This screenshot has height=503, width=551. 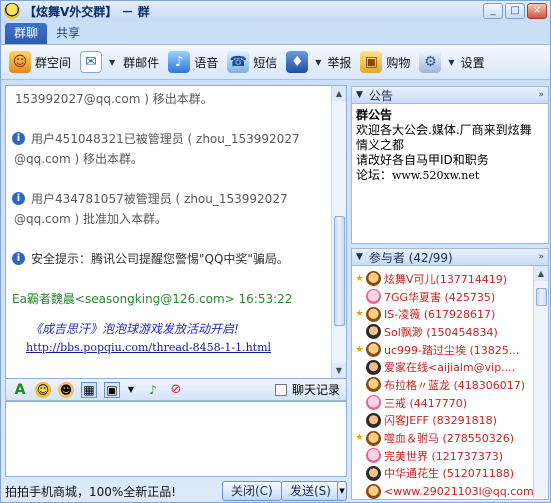 What do you see at coordinates (315, 390) in the screenshot?
I see `history-label: 聊天记录` at bounding box center [315, 390].